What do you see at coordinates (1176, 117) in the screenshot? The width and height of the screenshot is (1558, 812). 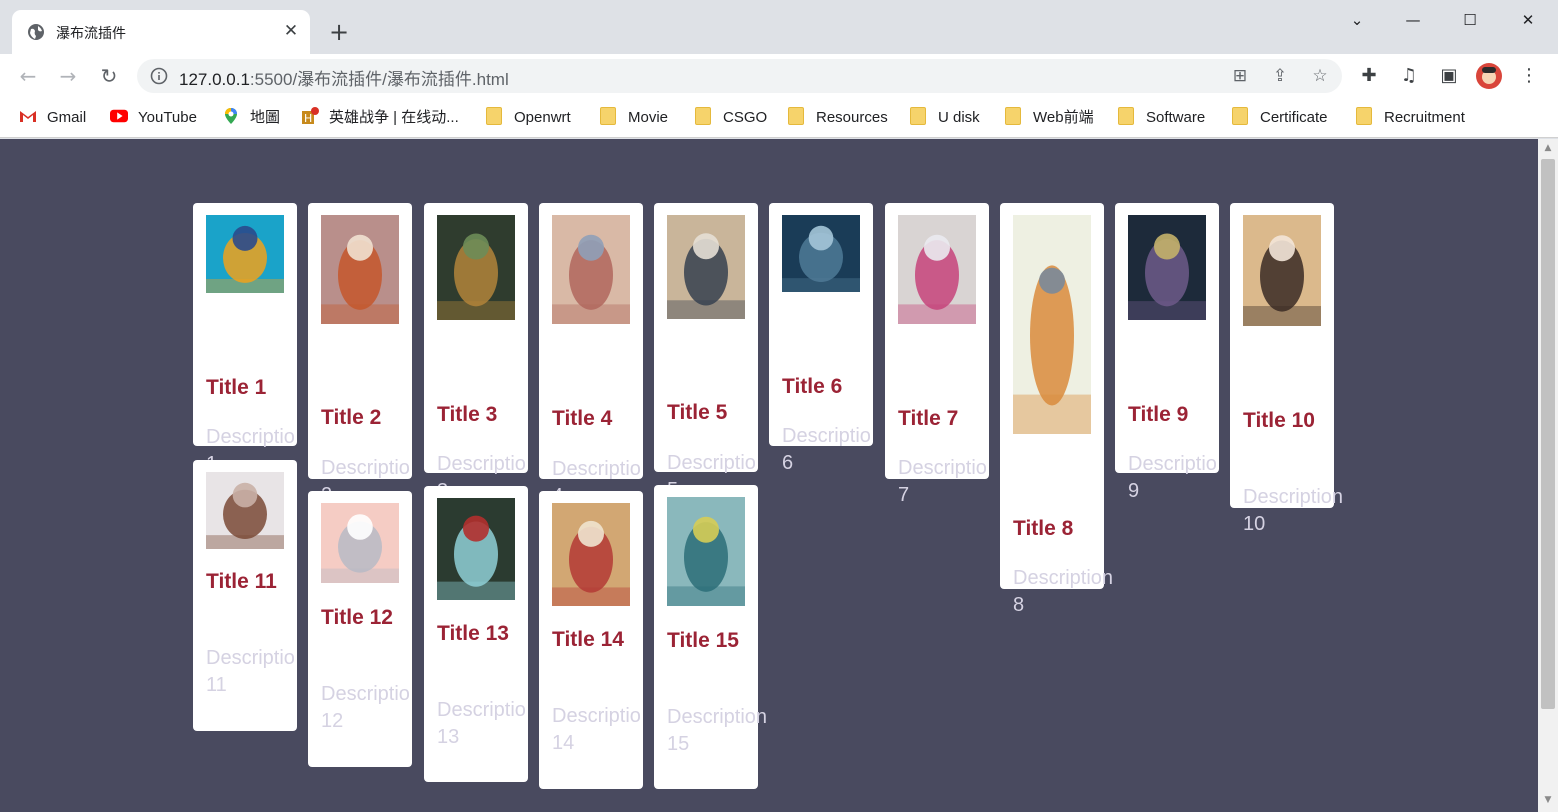 I see `bookmark-label: Software` at bounding box center [1176, 117].